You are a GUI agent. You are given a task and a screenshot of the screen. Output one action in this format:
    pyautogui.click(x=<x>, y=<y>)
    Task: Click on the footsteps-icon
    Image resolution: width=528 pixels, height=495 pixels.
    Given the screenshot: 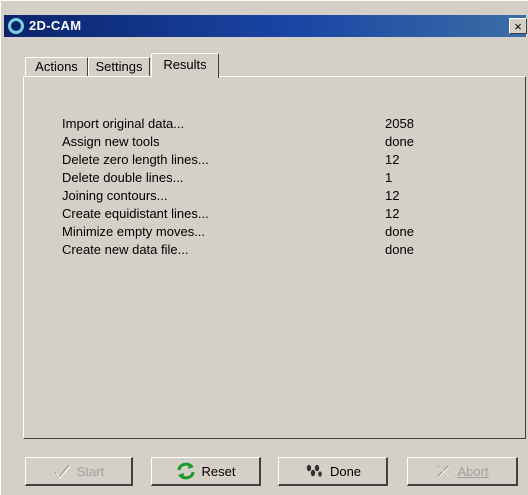 What is the action you would take?
    pyautogui.click(x=314, y=471)
    